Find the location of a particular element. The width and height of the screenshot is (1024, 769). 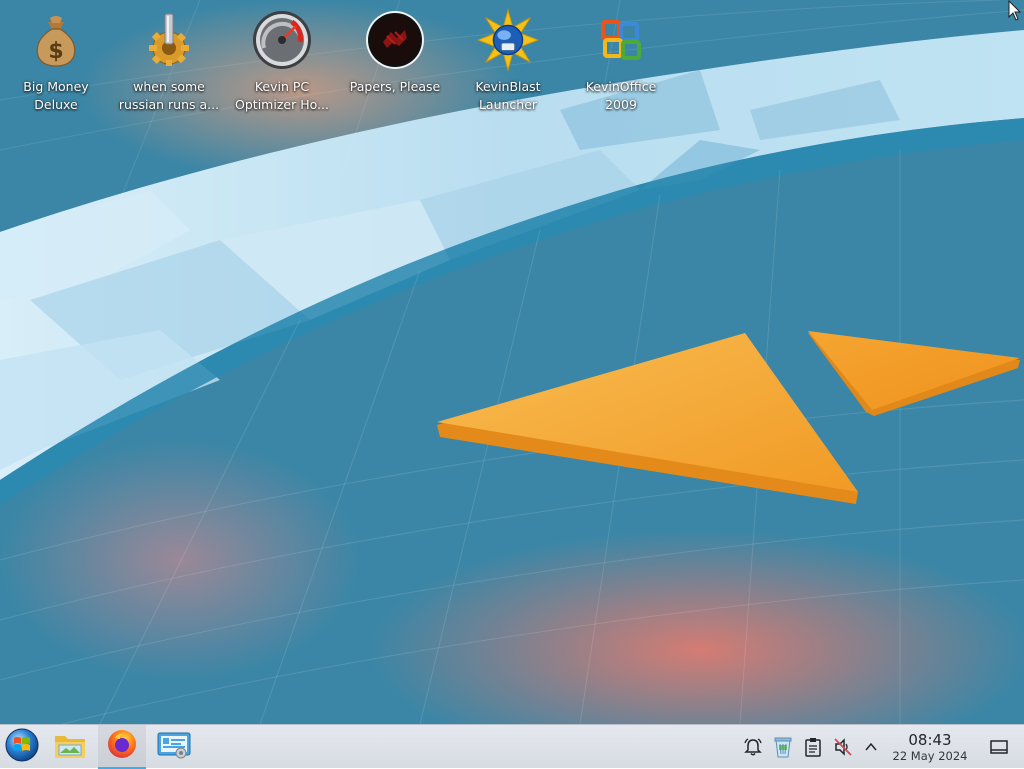

taskbar: 08:43 22 May 2024 is located at coordinates (512, 746).